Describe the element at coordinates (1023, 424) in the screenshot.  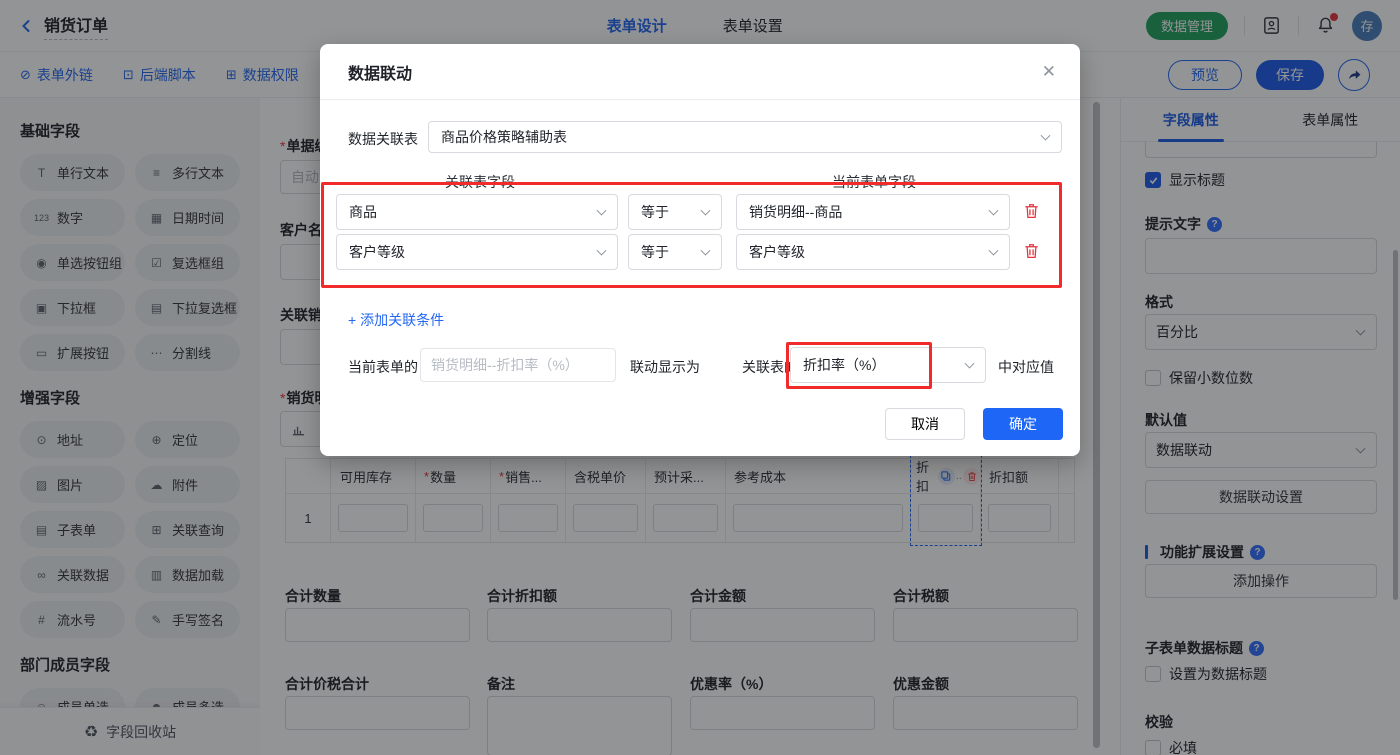
I see `confirm-button: 确定` at that location.